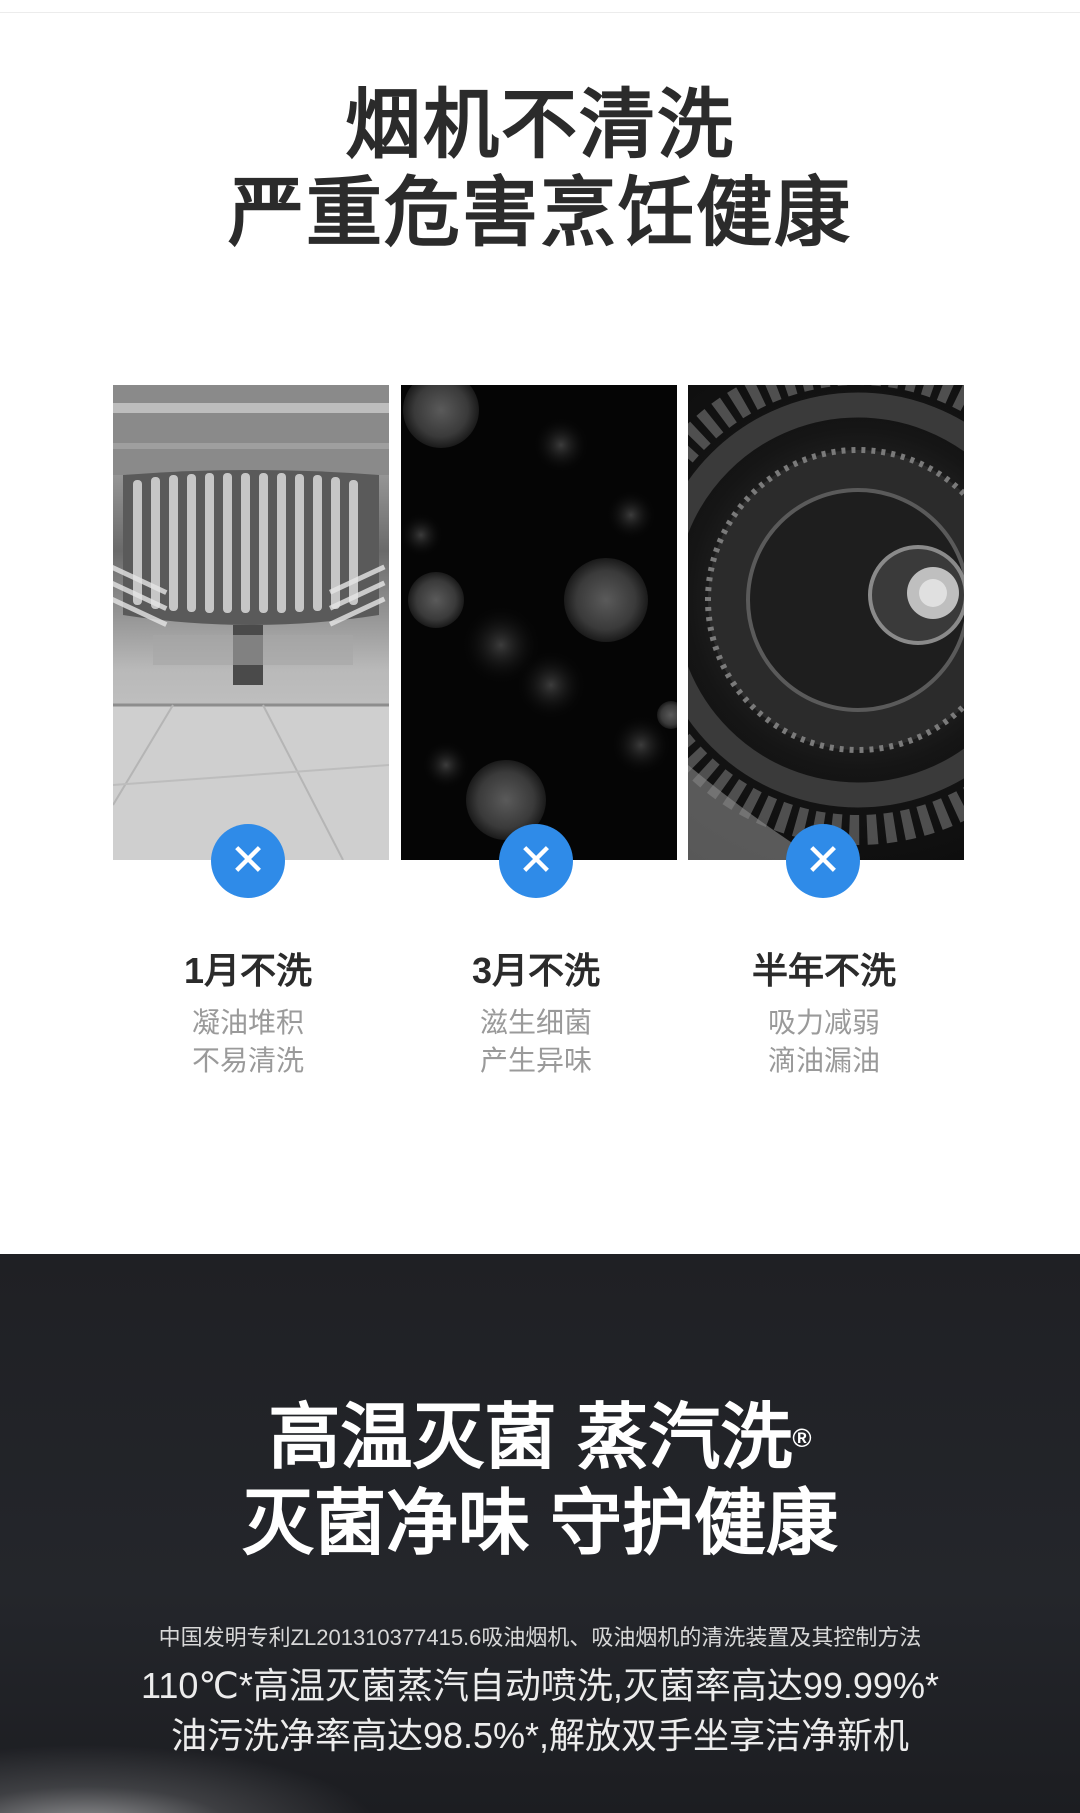 This screenshot has width=1080, height=1813. Describe the element at coordinates (540, 12) in the screenshot. I see `top-divider` at that location.